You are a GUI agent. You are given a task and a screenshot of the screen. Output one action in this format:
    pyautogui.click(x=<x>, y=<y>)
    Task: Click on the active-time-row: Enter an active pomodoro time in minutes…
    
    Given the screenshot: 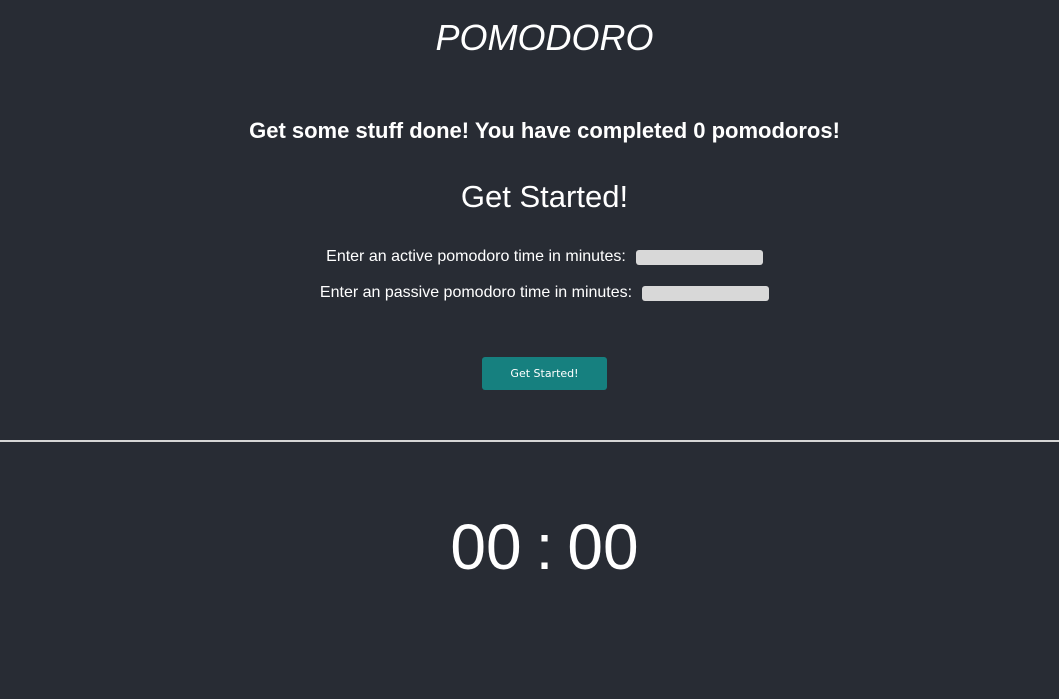 What is the action you would take?
    pyautogui.click(x=529, y=257)
    